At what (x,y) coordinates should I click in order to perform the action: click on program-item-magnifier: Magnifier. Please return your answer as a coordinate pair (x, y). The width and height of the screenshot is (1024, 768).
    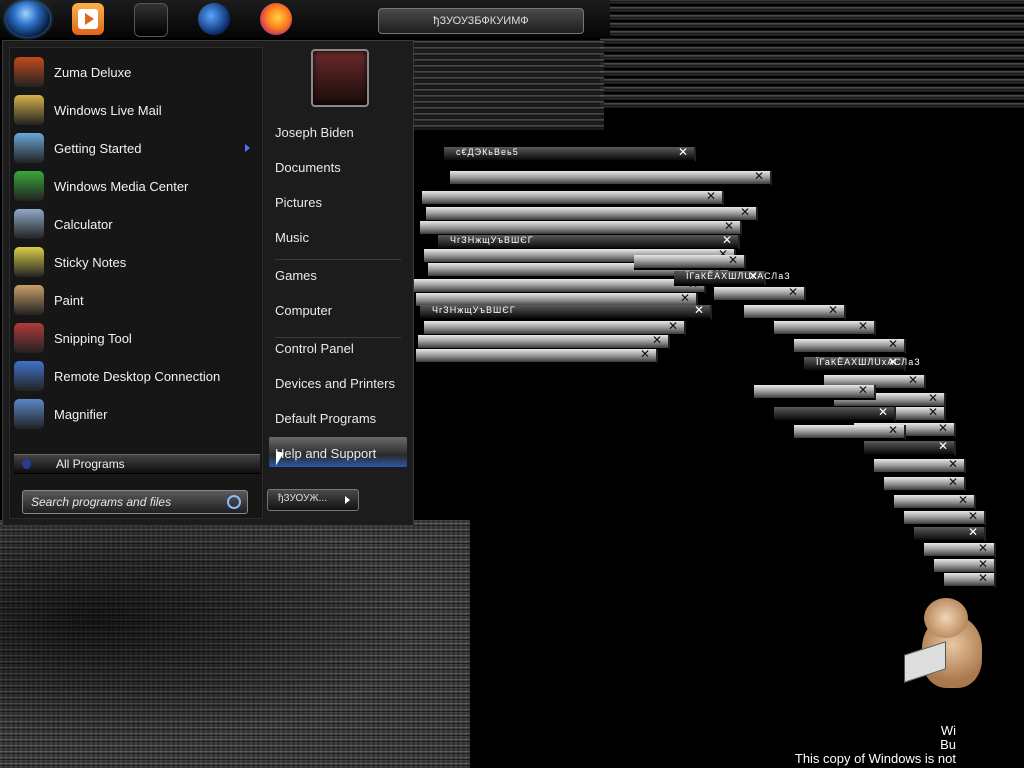
    Looking at the image, I should click on (136, 414).